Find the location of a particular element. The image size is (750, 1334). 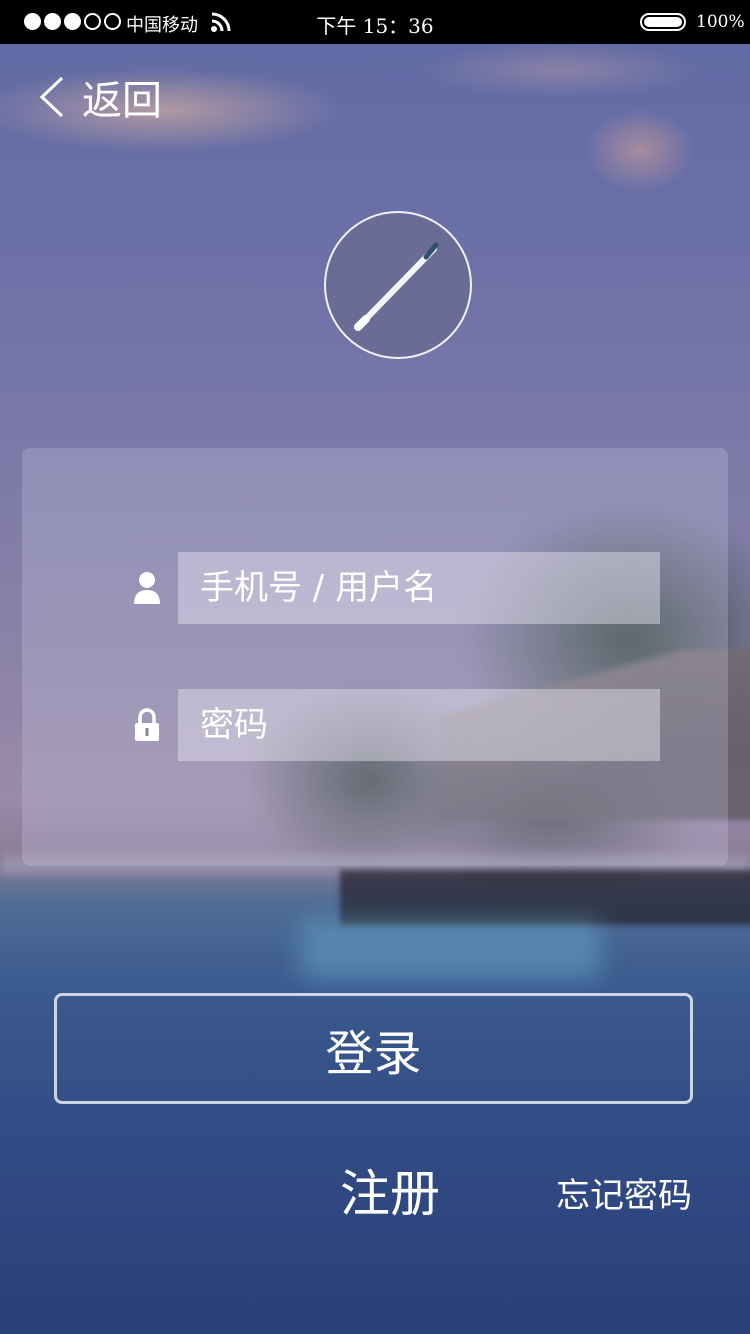

password-row is located at coordinates (396, 725).